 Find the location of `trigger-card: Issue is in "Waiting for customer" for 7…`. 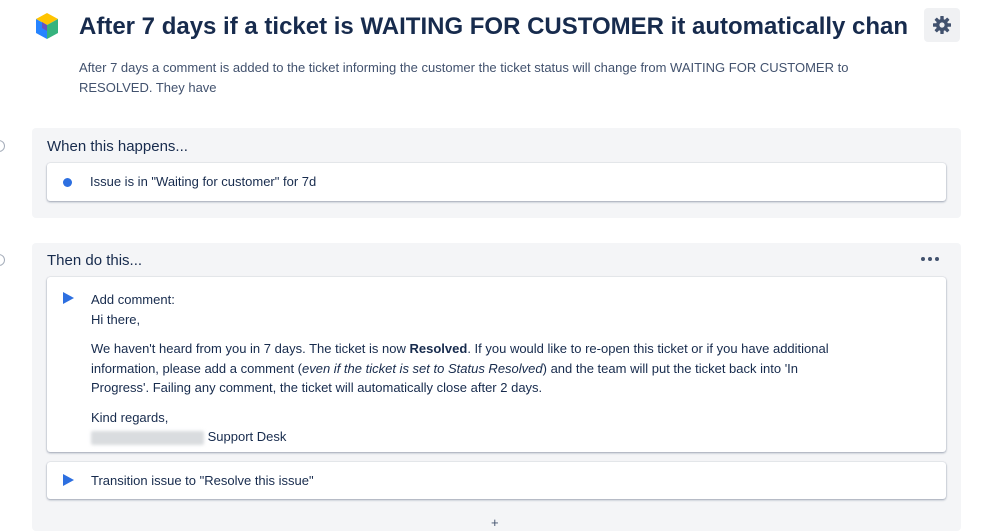

trigger-card: Issue is in "Waiting for customer" for 7… is located at coordinates (496, 182).